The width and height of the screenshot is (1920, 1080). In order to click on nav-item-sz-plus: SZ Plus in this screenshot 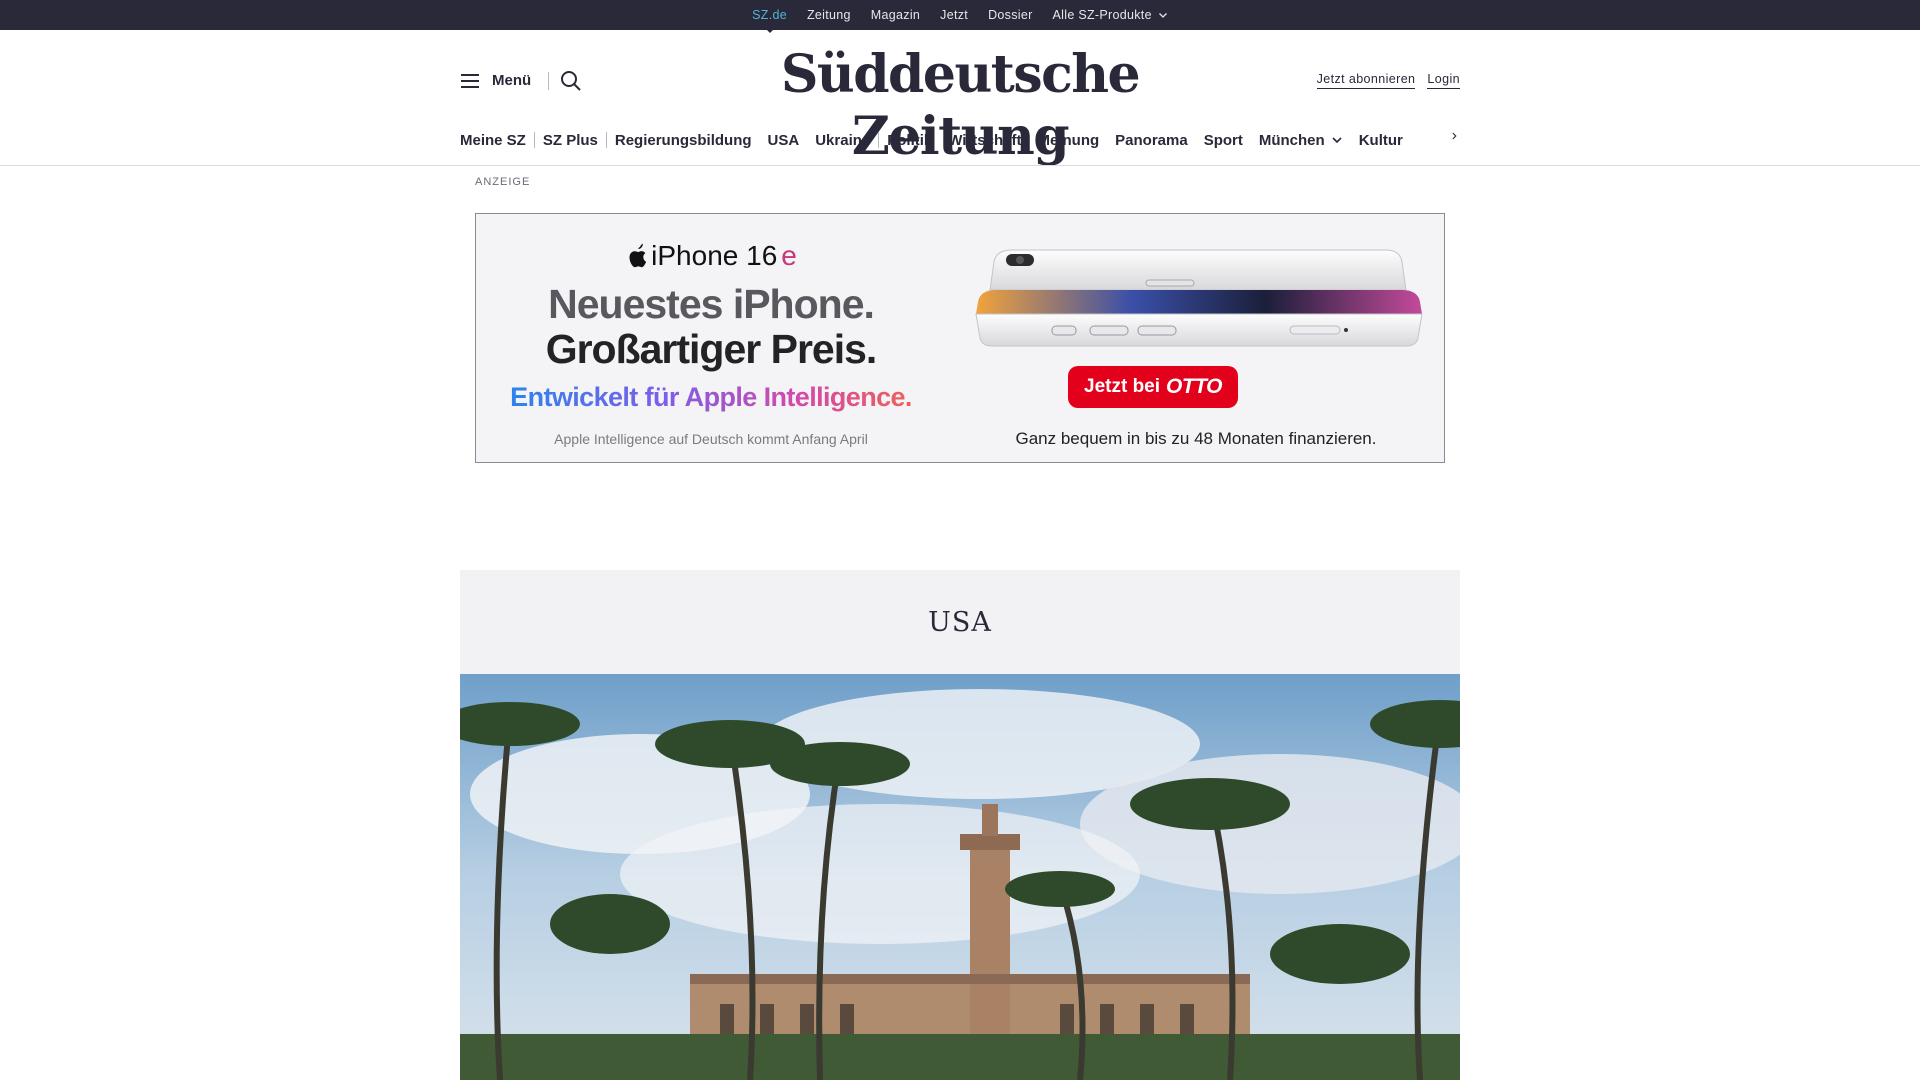, I will do `click(570, 140)`.